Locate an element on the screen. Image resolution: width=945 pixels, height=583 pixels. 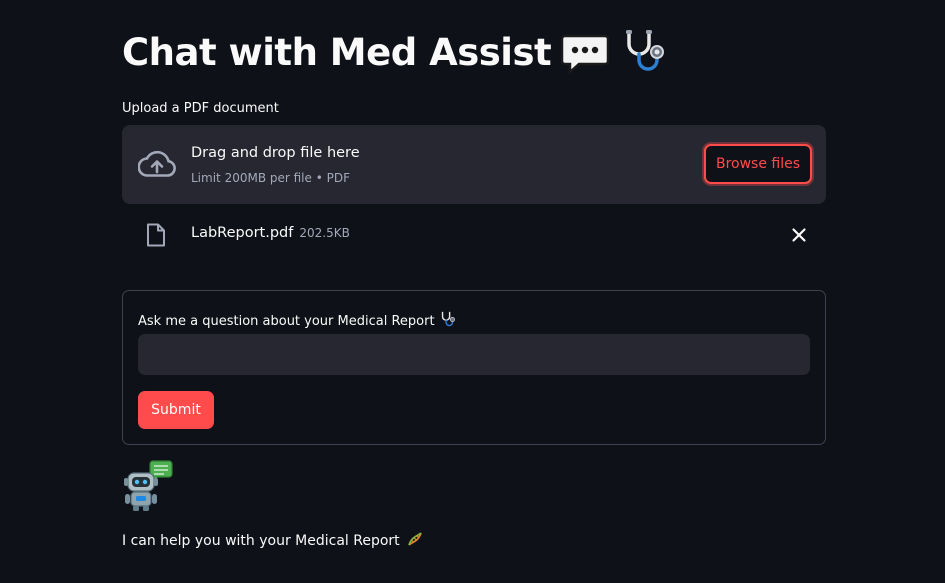
dna-icon is located at coordinates (414, 539).